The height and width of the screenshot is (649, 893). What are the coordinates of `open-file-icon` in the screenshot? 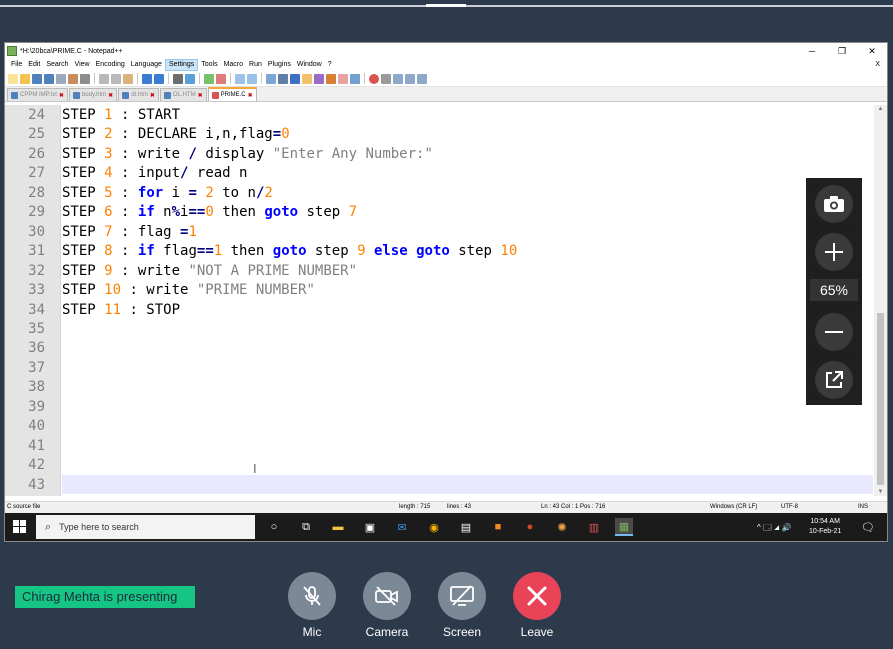 It's located at (25, 78).